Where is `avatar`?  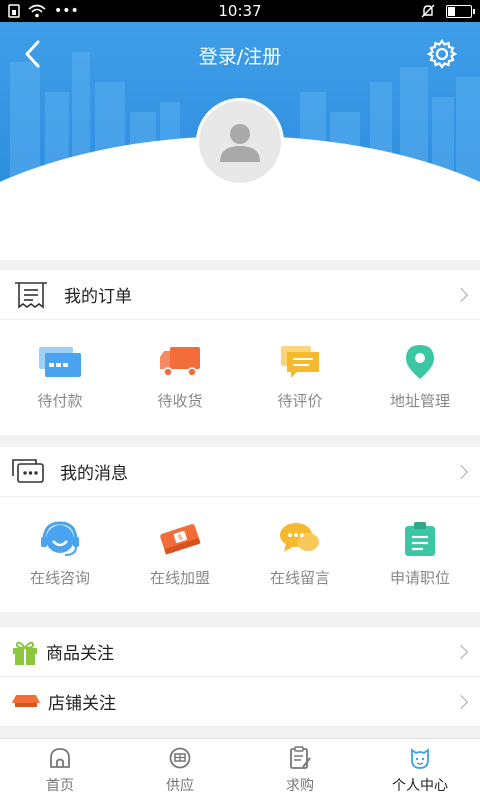 avatar is located at coordinates (240, 142).